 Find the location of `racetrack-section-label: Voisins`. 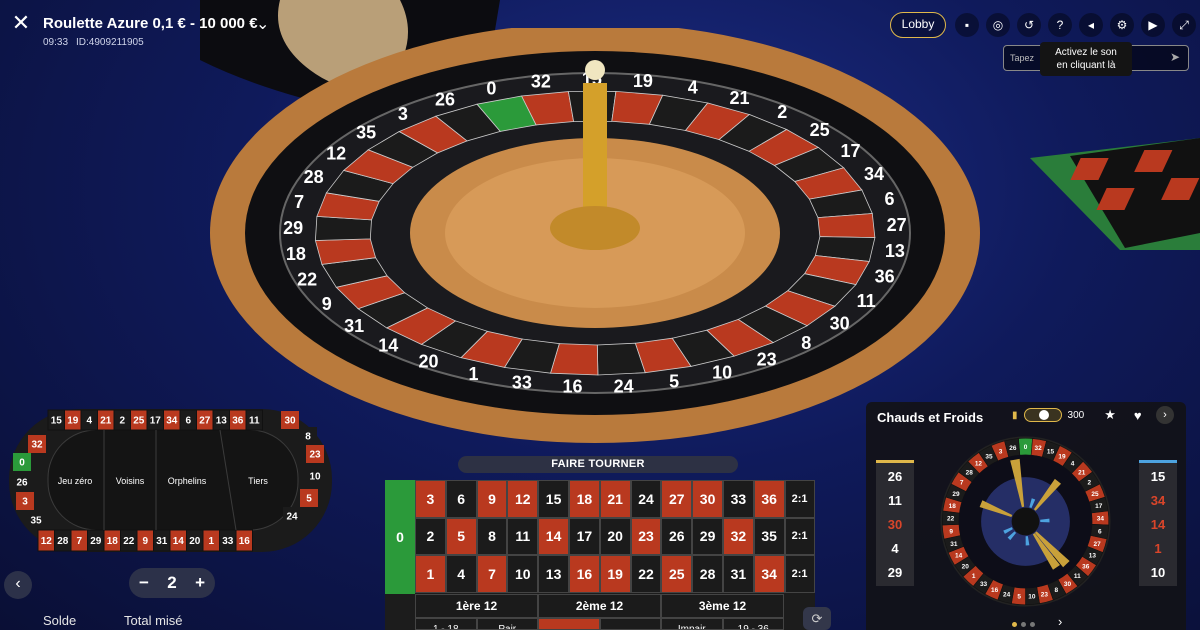

racetrack-section-label: Voisins is located at coordinates (130, 481).